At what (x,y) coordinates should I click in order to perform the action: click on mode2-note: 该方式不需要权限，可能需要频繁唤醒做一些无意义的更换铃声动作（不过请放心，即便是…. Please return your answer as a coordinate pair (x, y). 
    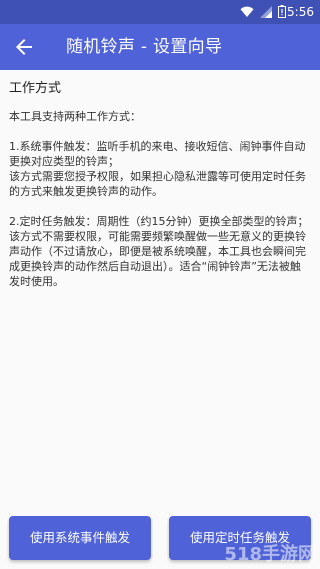
    Looking at the image, I should click on (157, 259).